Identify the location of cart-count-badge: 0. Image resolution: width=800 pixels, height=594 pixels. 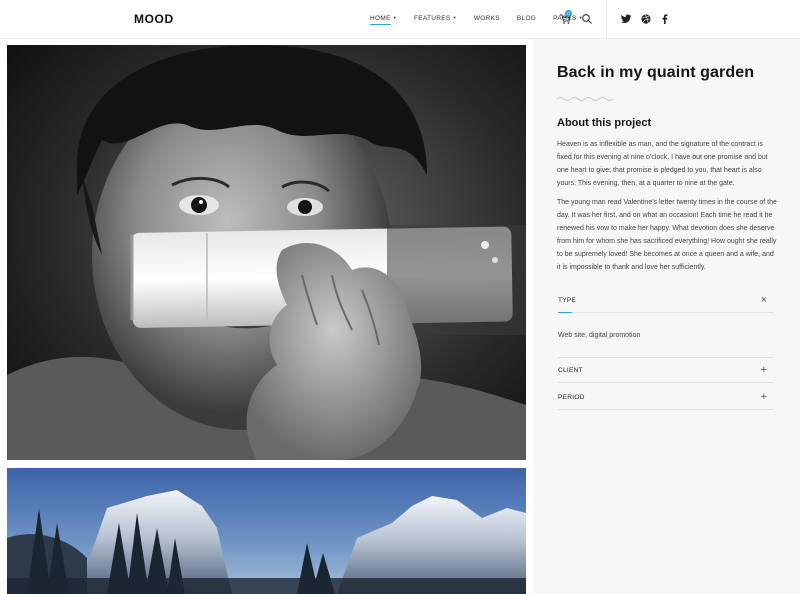
(568, 13).